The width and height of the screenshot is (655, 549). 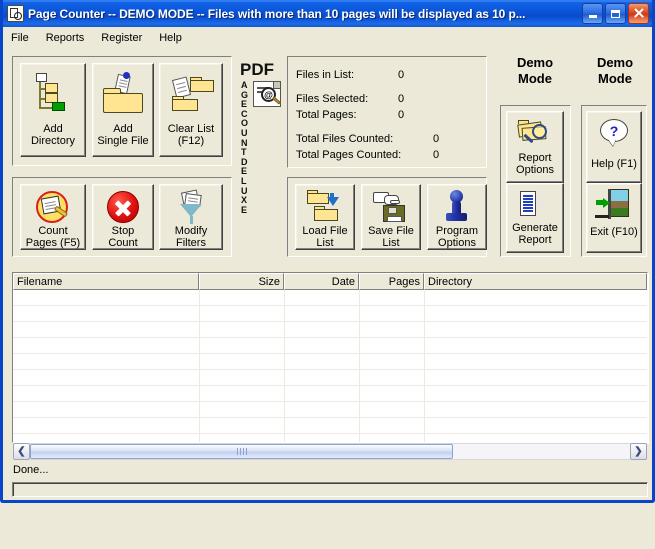 What do you see at coordinates (349, 155) in the screenshot?
I see `total-pages-counted-label: Total Pages Counted:` at bounding box center [349, 155].